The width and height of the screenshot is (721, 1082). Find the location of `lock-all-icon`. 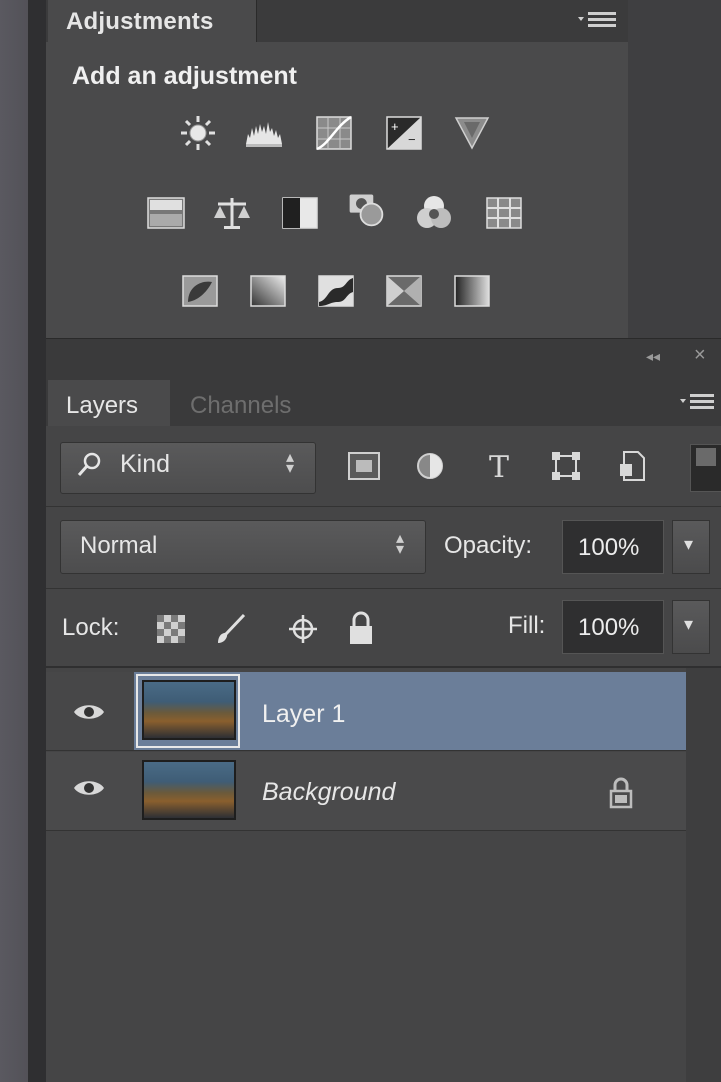

lock-all-icon is located at coordinates (361, 627).